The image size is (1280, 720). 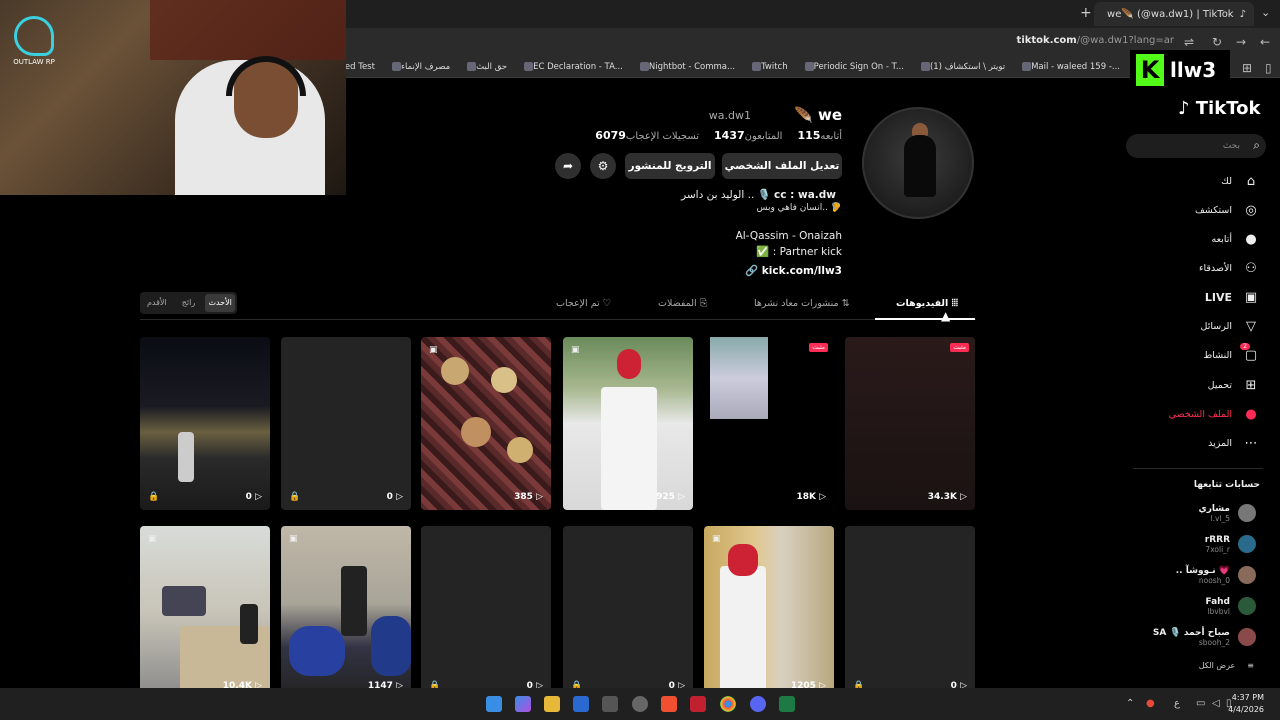 What do you see at coordinates (1200, 703) in the screenshot?
I see `network-icon: ▭` at bounding box center [1200, 703].